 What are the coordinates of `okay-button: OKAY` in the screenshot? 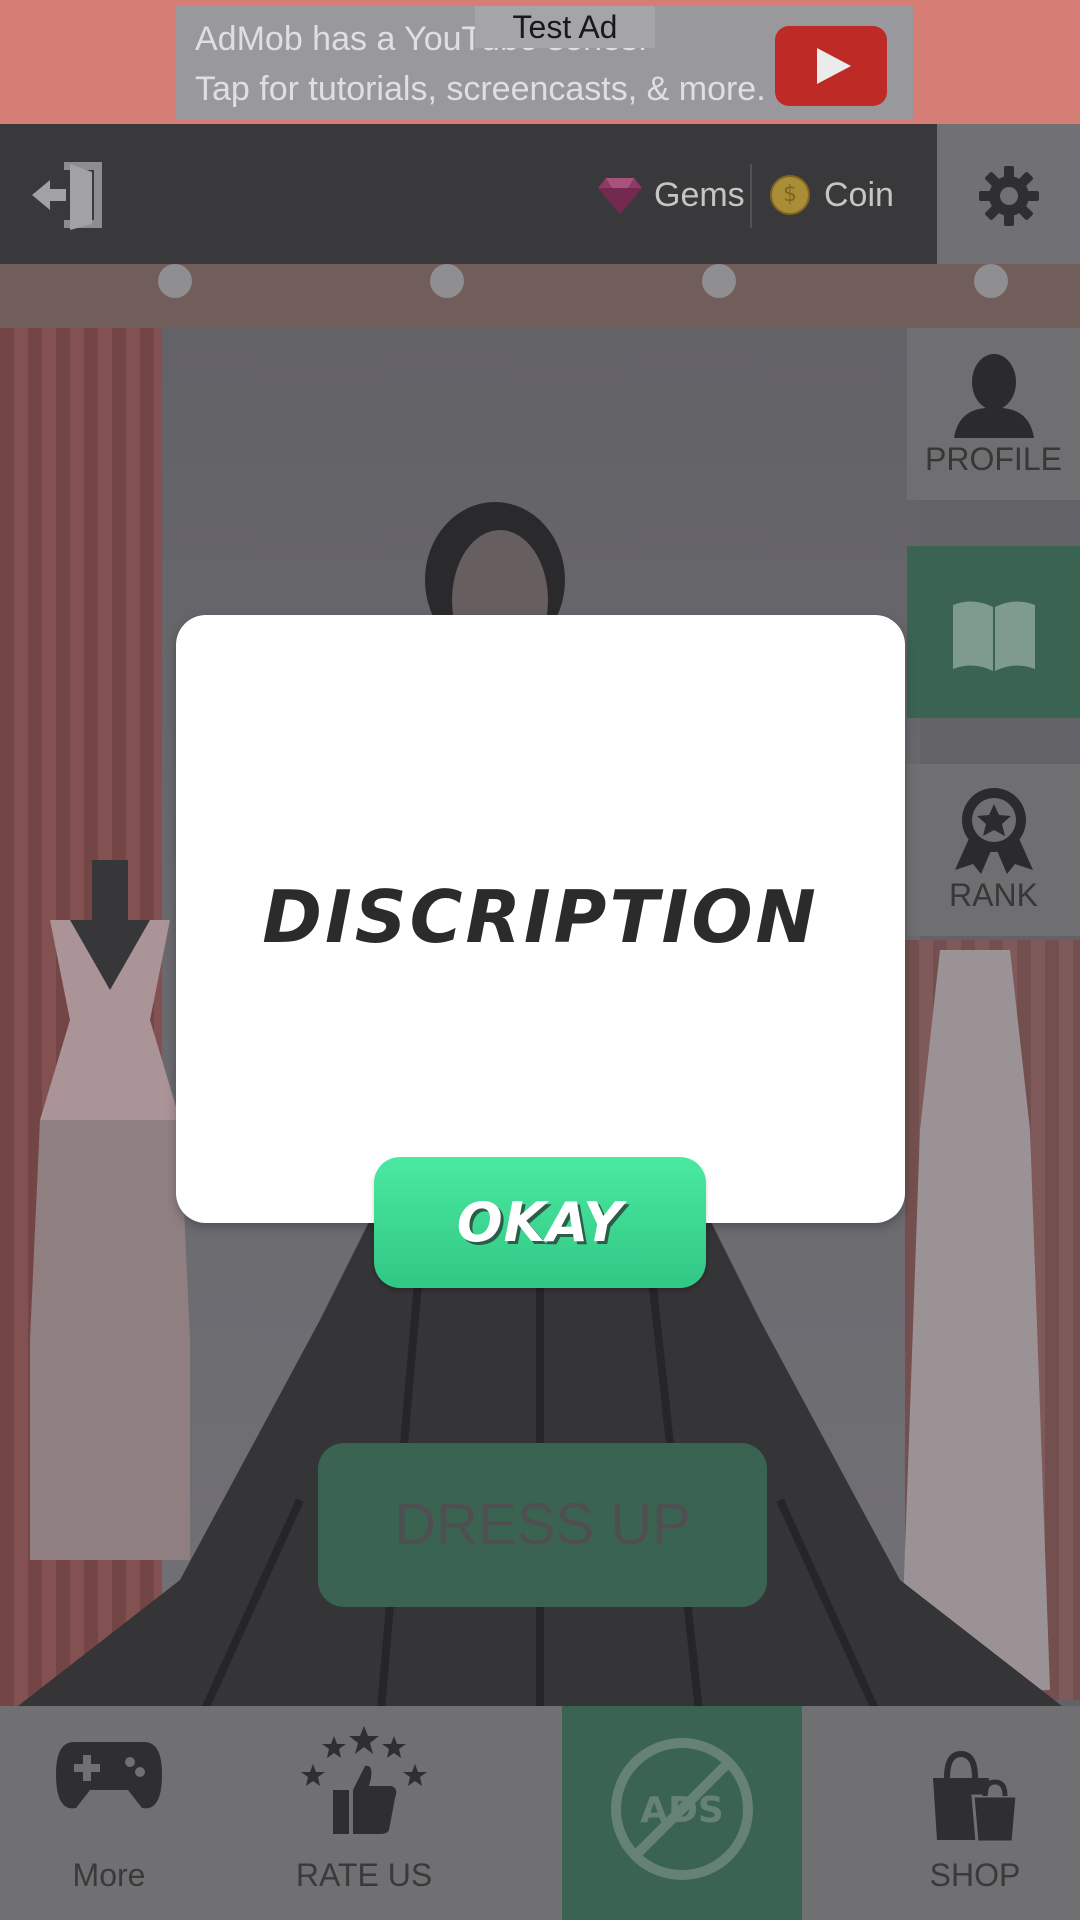 It's located at (540, 1222).